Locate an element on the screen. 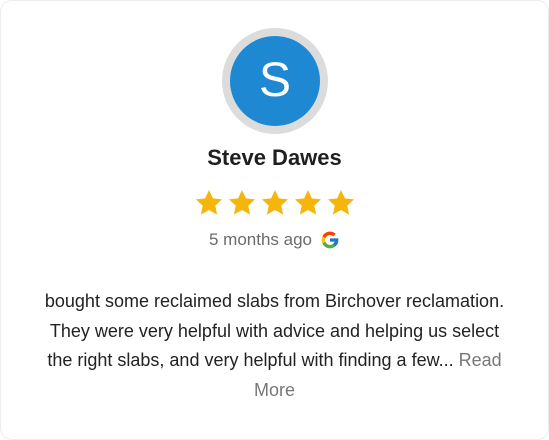 This screenshot has height=440, width=549. review-meta: 5 months ago is located at coordinates (274, 240).